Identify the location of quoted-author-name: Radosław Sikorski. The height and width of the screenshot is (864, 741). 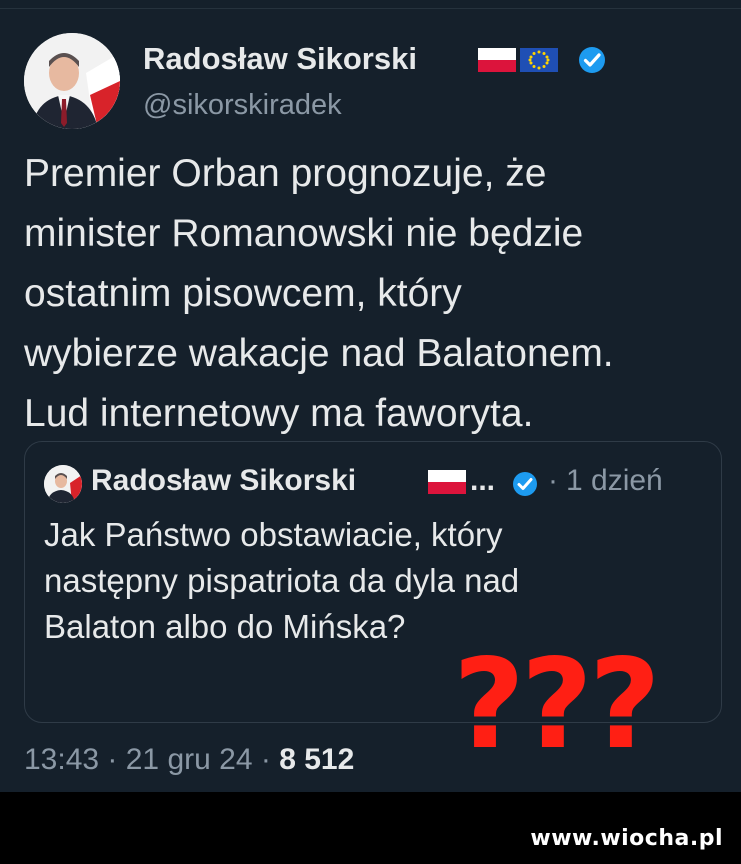
(223, 481).